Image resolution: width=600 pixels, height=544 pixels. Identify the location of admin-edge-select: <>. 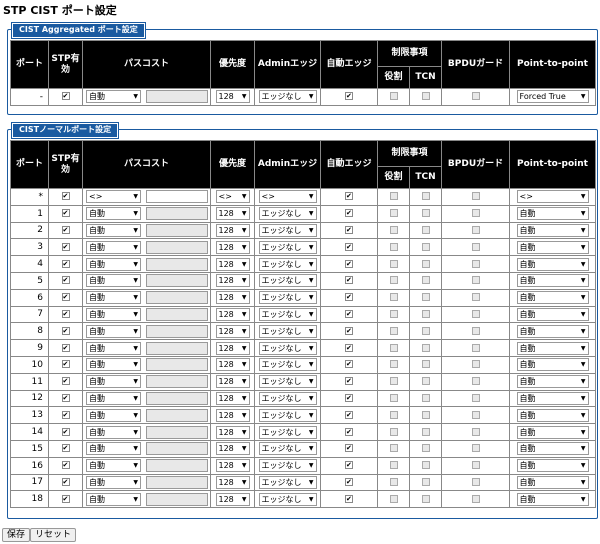
(287, 197).